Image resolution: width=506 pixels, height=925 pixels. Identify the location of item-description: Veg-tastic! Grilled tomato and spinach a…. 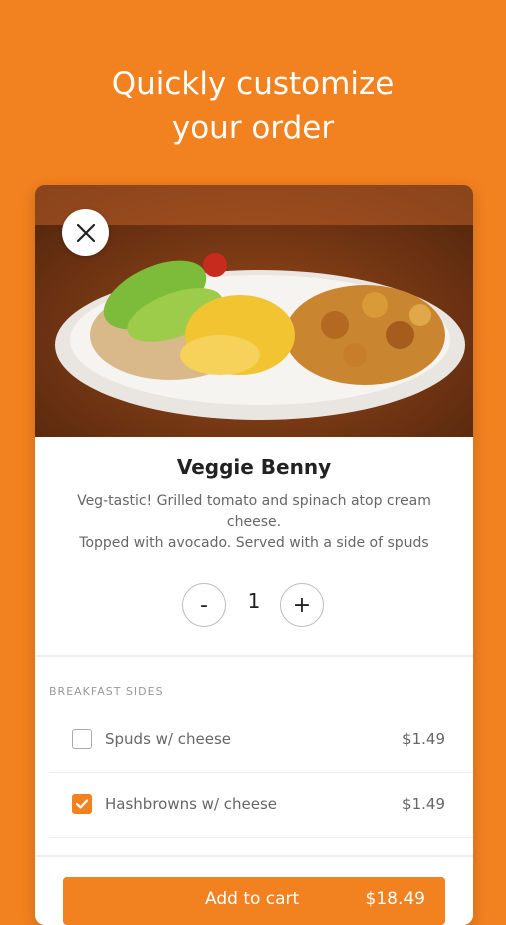
(254, 522).